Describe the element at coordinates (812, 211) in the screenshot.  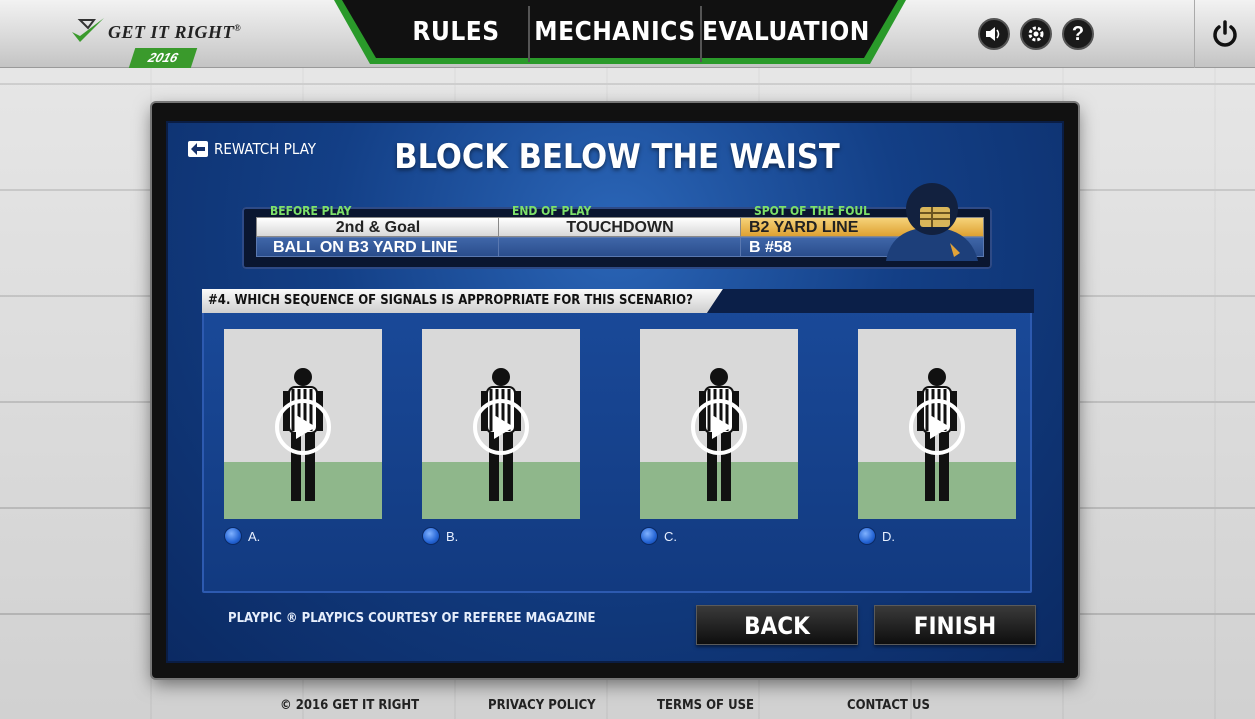
I see `spot-of-foul-heading: SPOT OF THE FOUL` at that location.